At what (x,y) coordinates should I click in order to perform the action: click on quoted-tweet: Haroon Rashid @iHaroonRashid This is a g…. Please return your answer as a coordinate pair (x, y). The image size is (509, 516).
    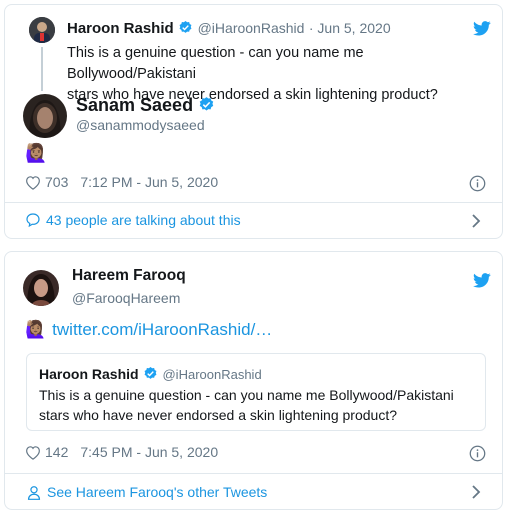
    Looking at the image, I should click on (256, 392).